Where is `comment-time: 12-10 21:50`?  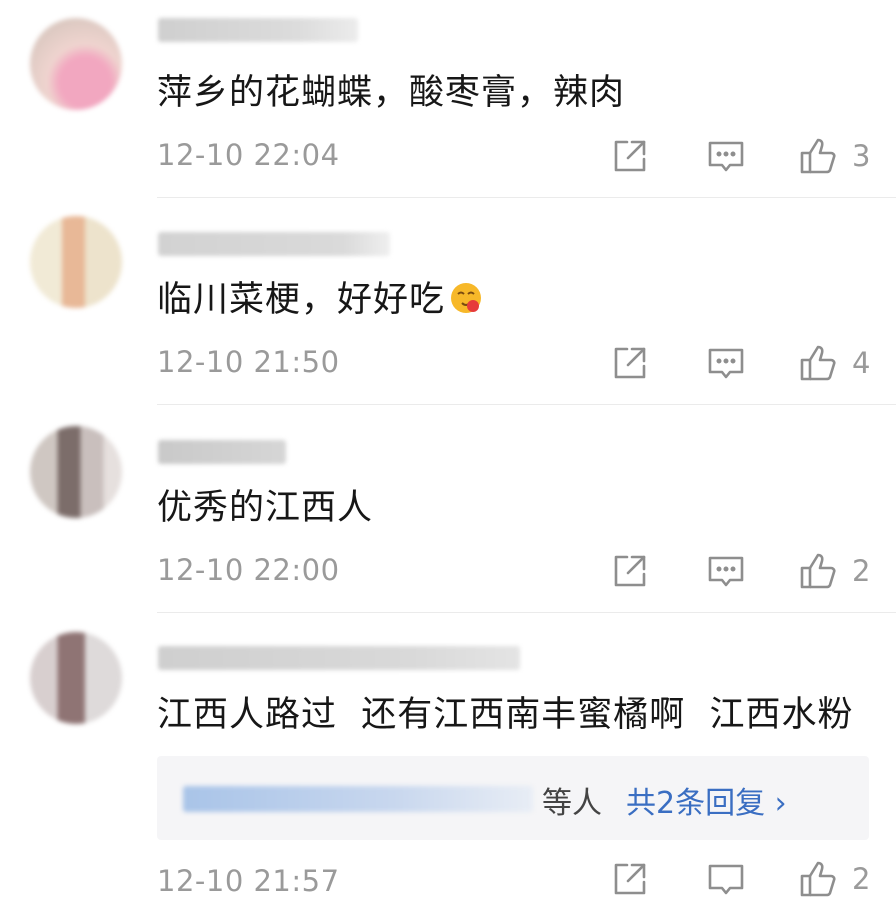 comment-time: 12-10 21:50 is located at coordinates (248, 362).